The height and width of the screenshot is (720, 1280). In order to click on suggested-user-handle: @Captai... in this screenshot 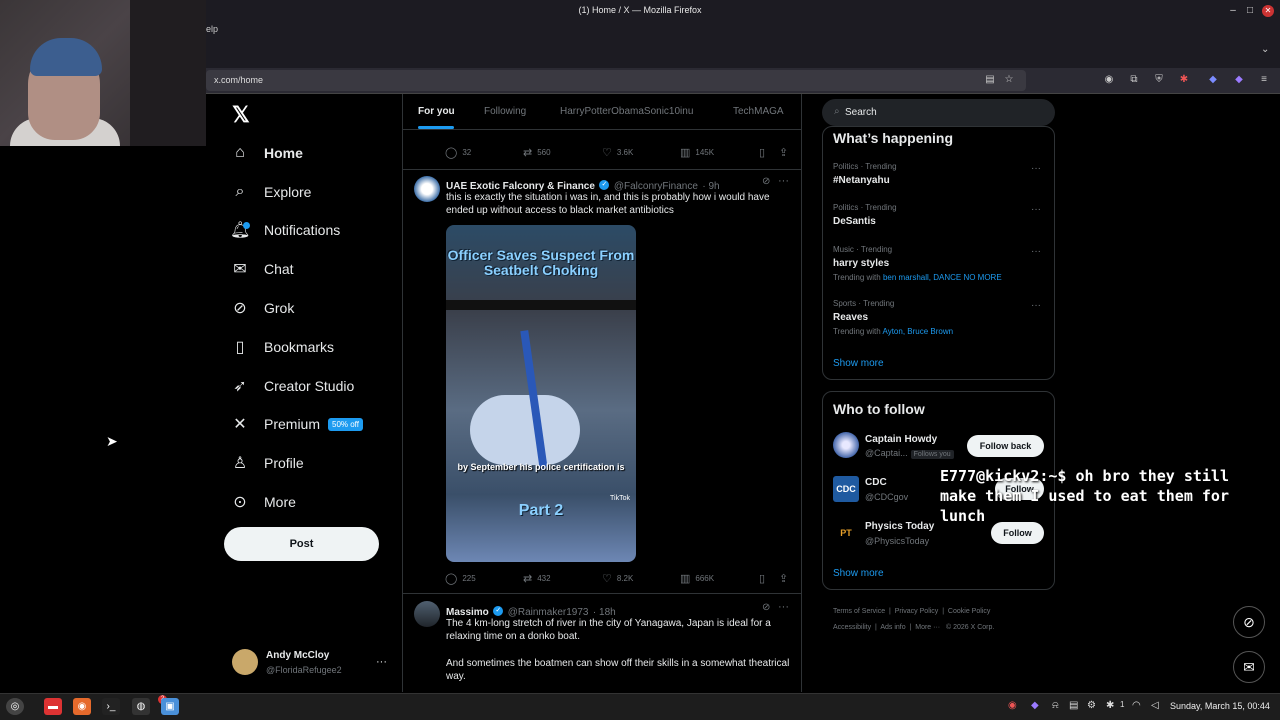, I will do `click(886, 453)`.